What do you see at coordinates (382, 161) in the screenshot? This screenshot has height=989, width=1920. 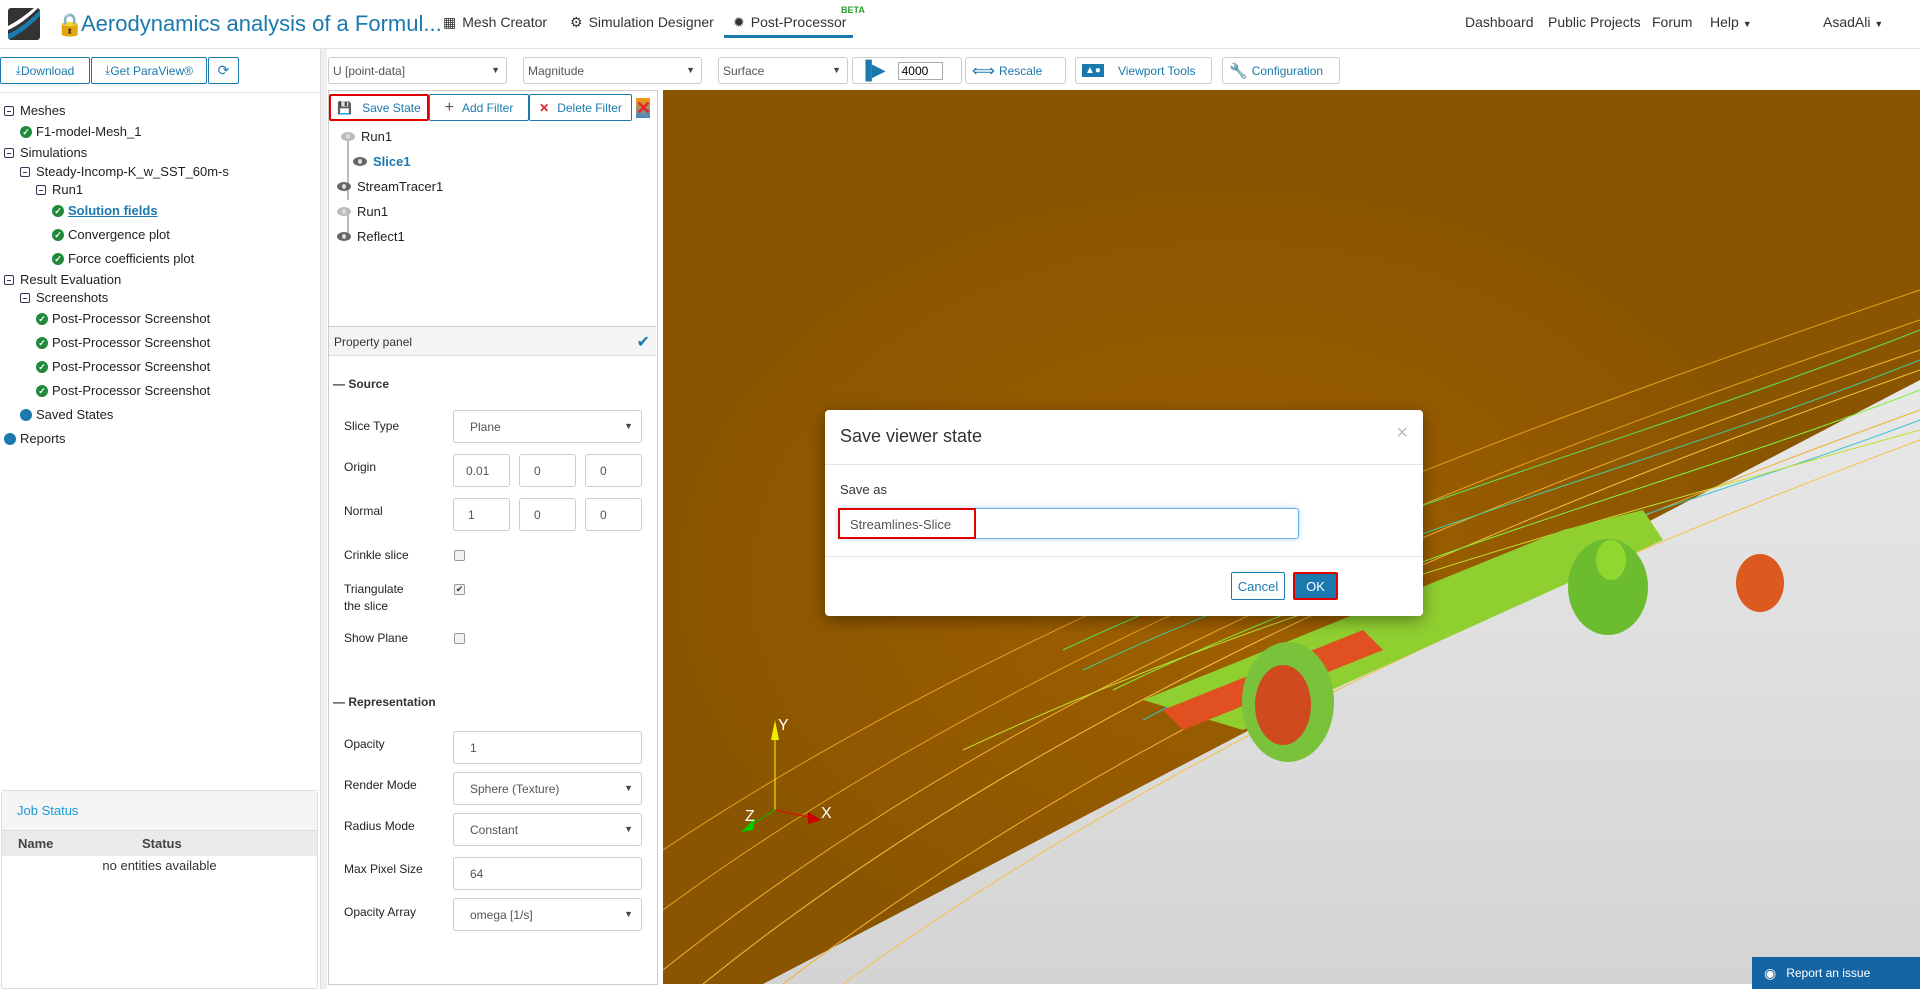 I see `pipeline-item-selected: Slice1` at bounding box center [382, 161].